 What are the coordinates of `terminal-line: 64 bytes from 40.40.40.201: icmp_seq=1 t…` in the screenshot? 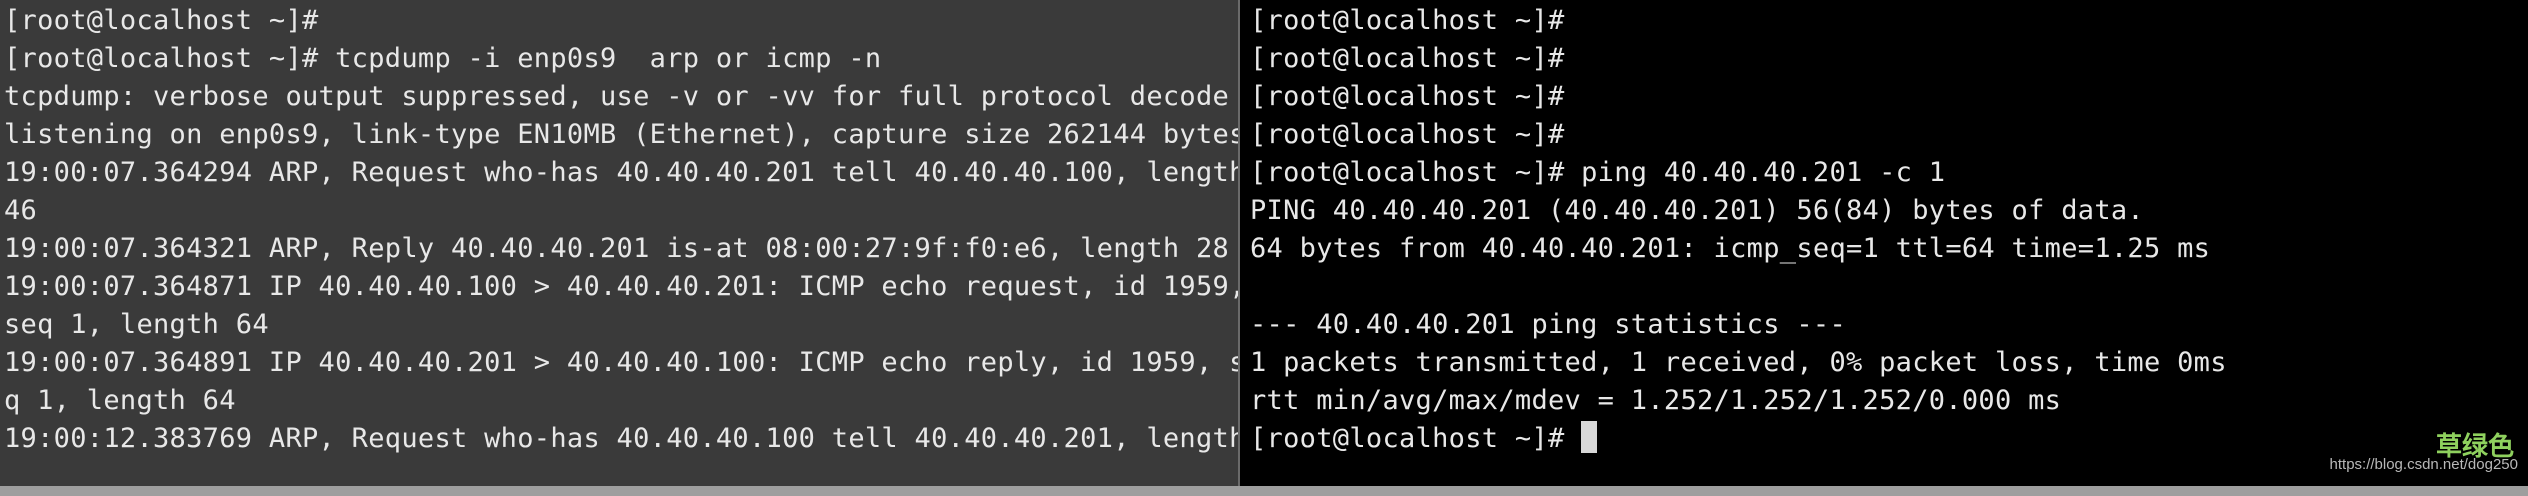 It's located at (1730, 248).